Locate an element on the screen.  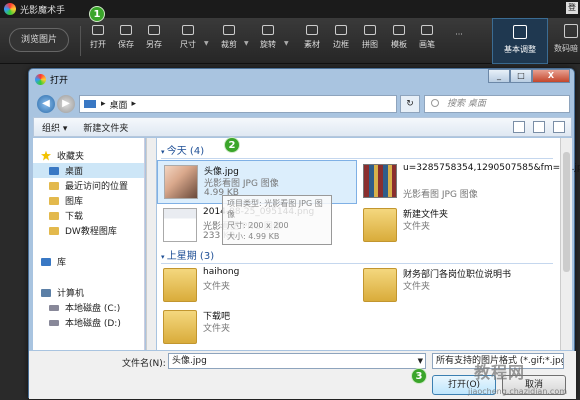
size-icon is located at coordinates (188, 30).